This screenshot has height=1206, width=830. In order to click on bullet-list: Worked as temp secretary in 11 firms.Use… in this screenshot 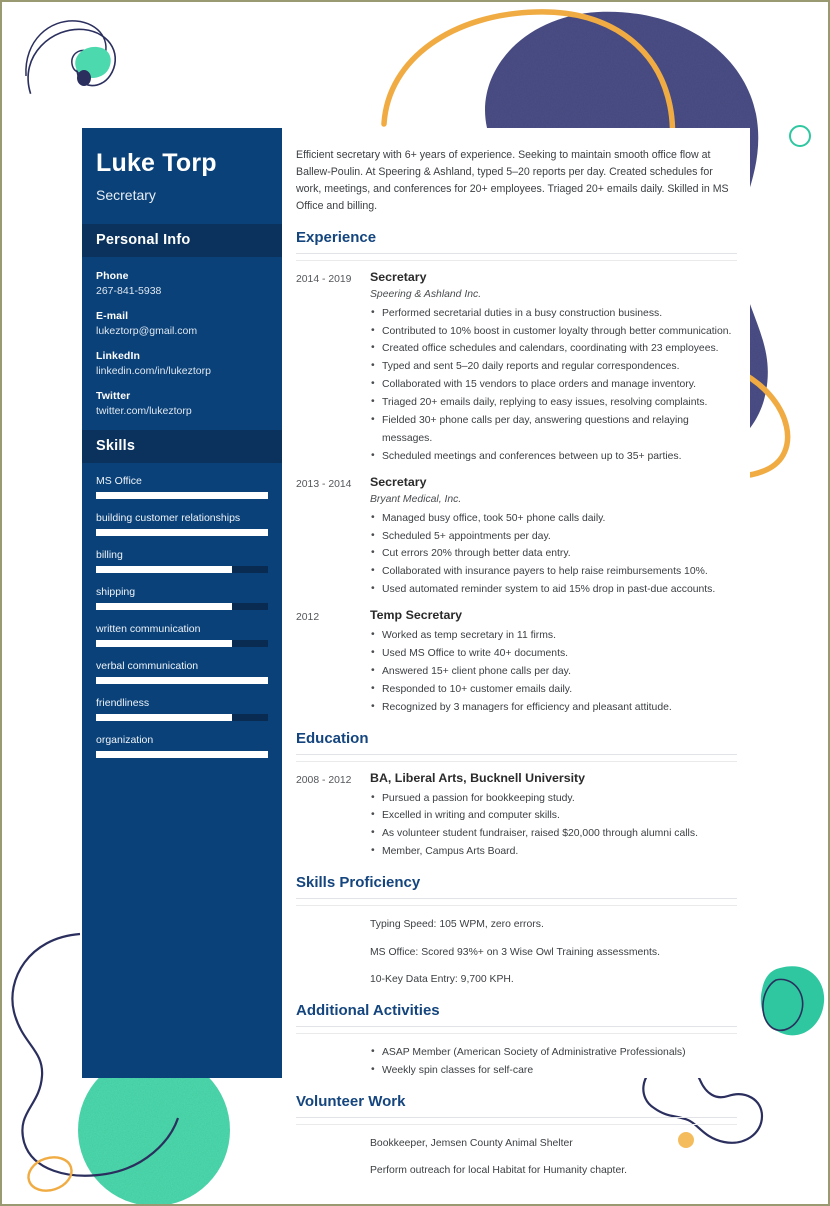, I will do `click(553, 671)`.